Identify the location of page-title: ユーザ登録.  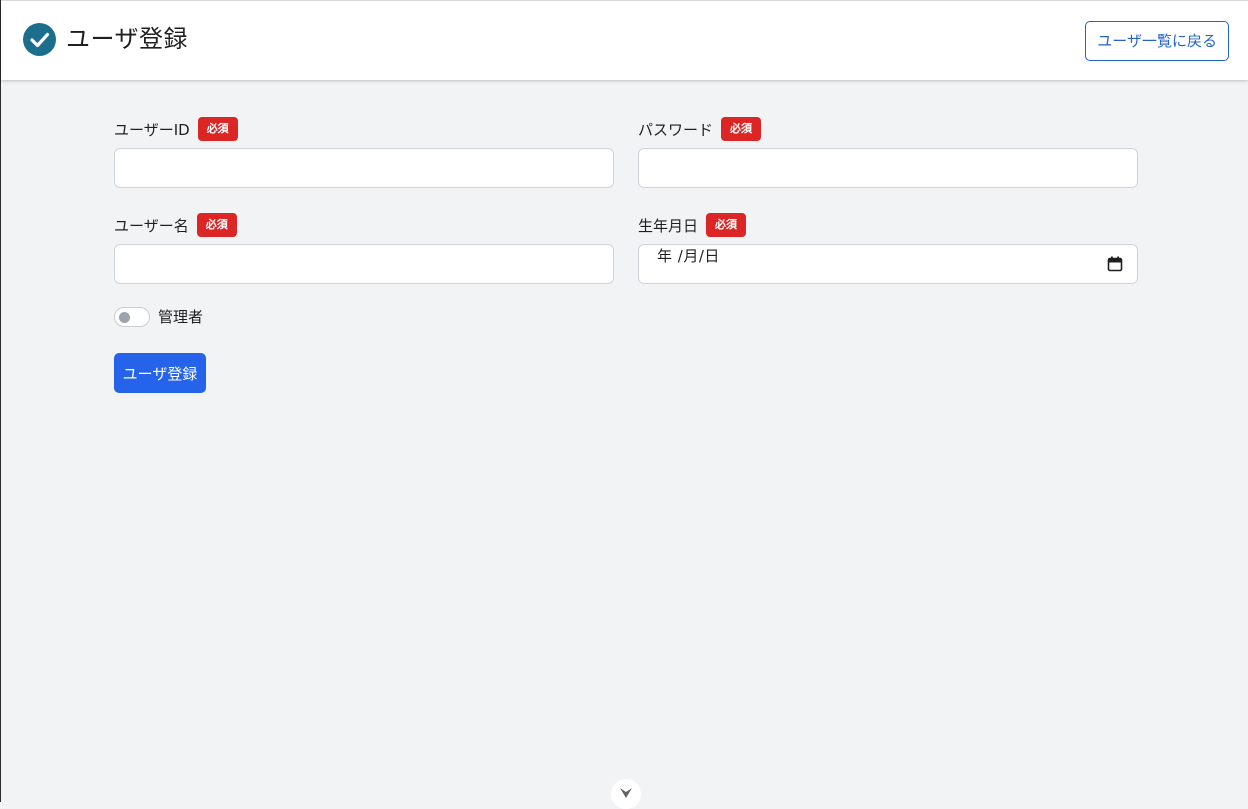
(127, 39).